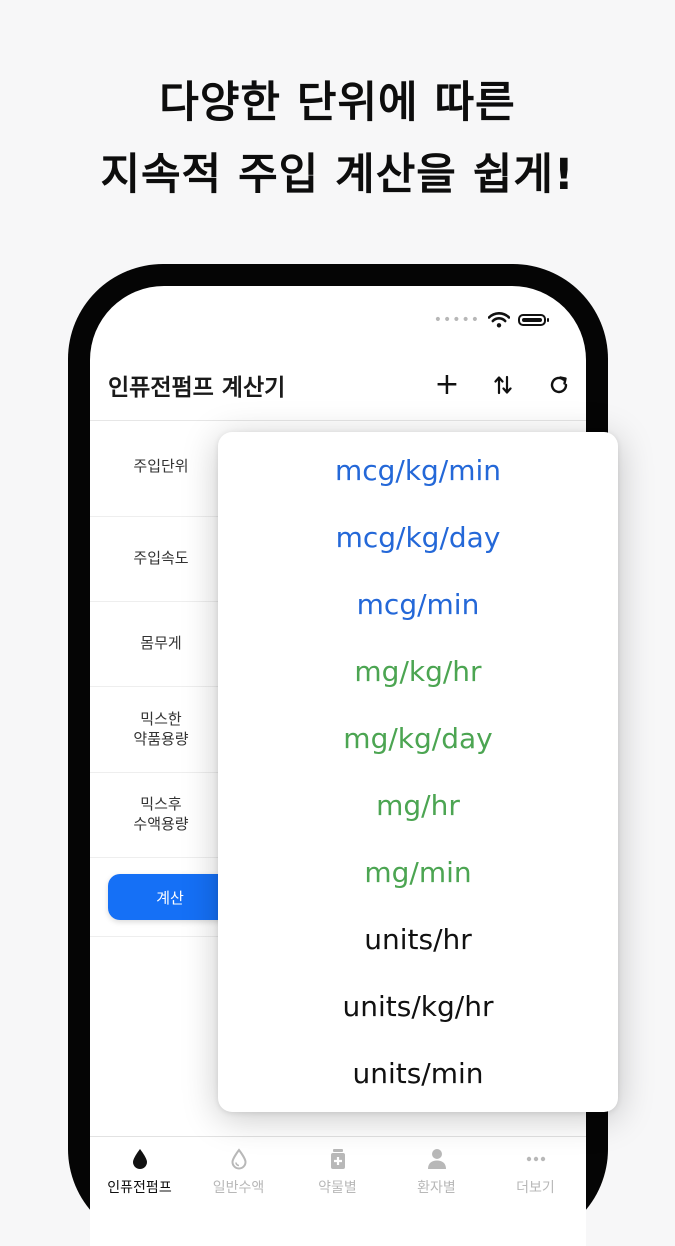  What do you see at coordinates (161, 643) in the screenshot?
I see `row-label: 몸무게` at bounding box center [161, 643].